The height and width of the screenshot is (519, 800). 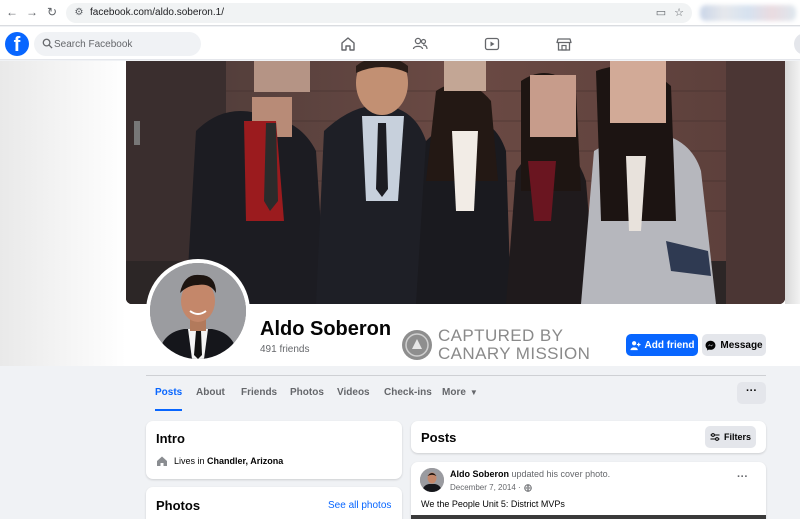 What do you see at coordinates (501, 335) in the screenshot?
I see `stamp-line-1: CAPTURED BY` at bounding box center [501, 335].